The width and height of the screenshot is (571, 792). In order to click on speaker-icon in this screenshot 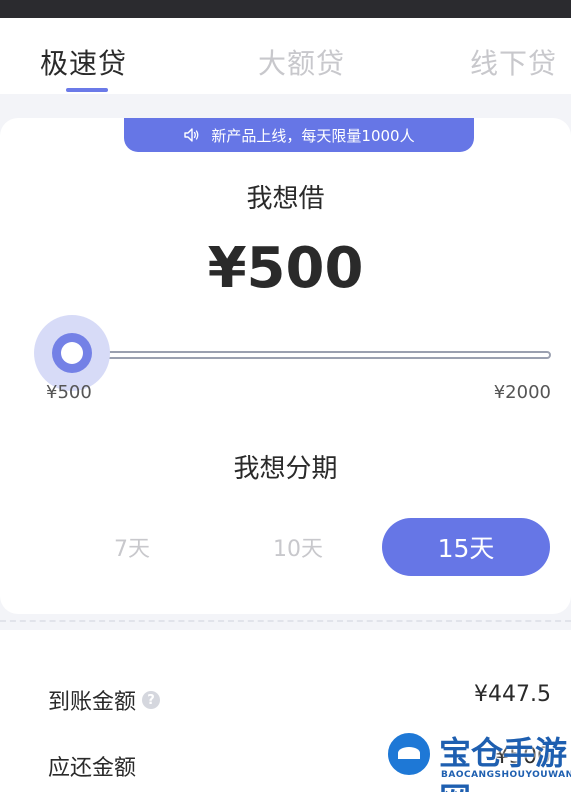, I will do `click(191, 135)`.